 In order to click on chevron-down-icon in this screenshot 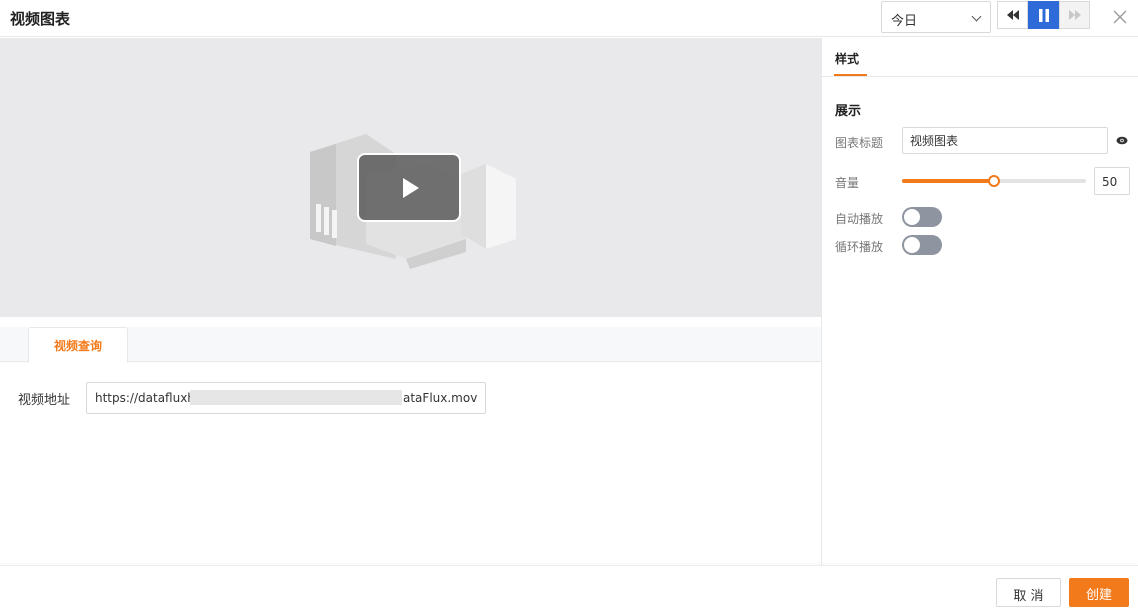, I will do `click(976, 16)`.